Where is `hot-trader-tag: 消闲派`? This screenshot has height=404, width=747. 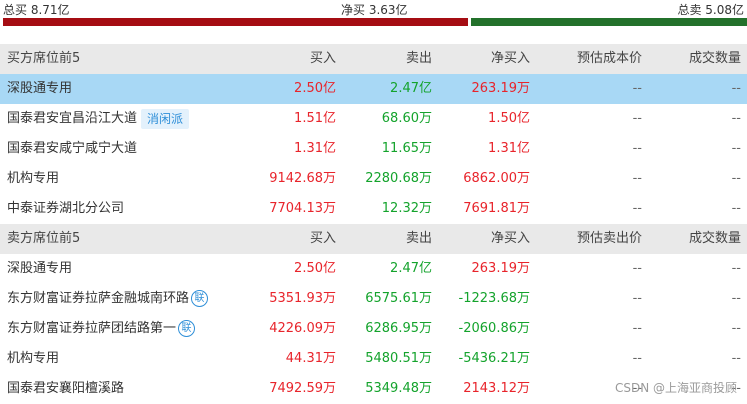
hot-trader-tag: 消闲派 is located at coordinates (165, 118).